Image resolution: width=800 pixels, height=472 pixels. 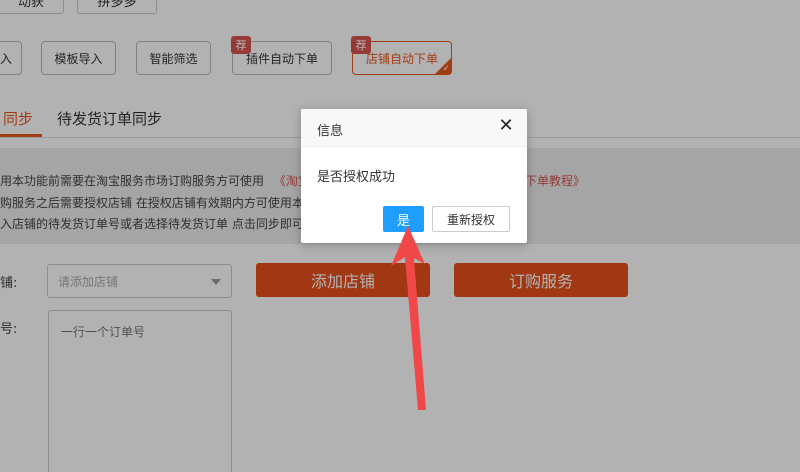 What do you see at coordinates (471, 219) in the screenshot?
I see `reauthorize-button: 重新授权` at bounding box center [471, 219].